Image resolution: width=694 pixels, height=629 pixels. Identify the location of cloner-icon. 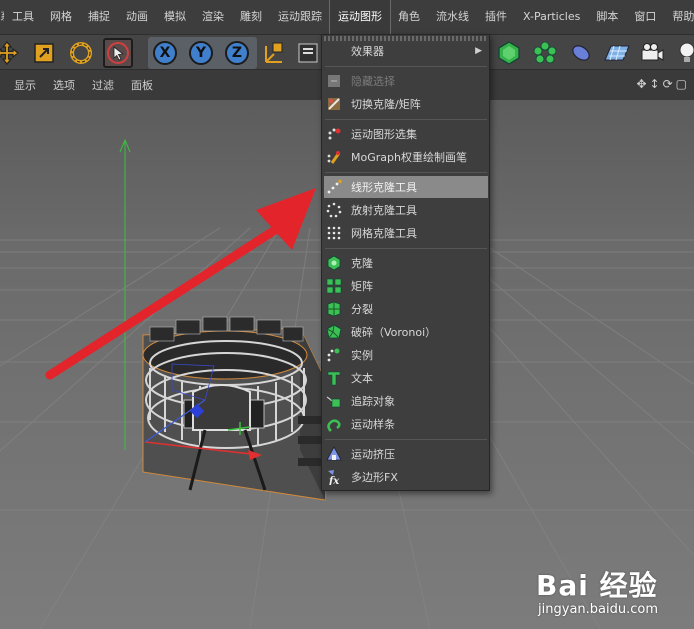
(334, 263).